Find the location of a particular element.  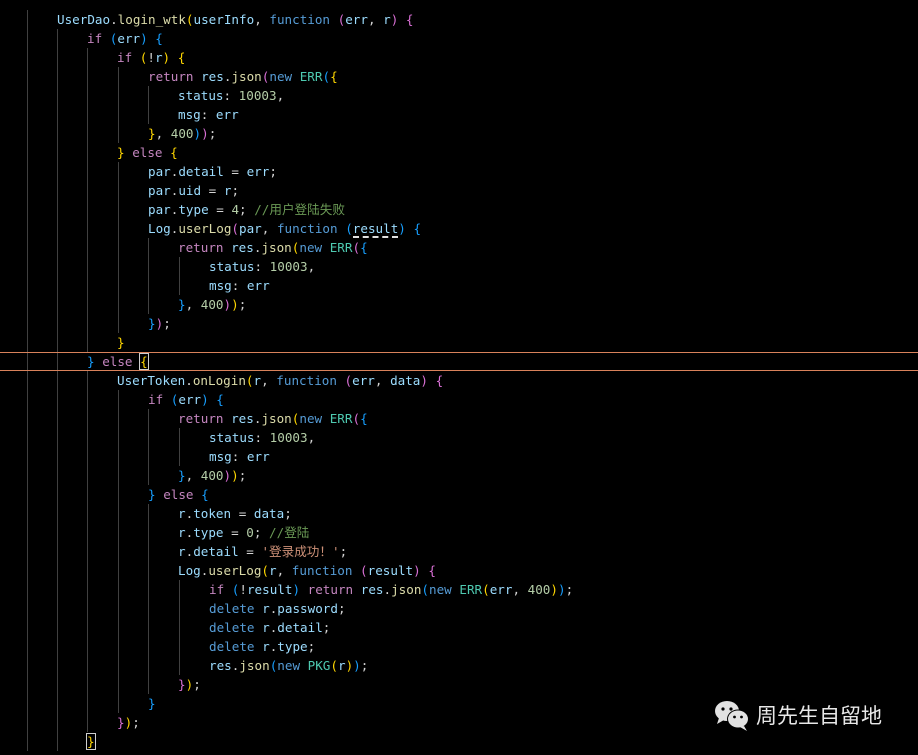

code-token: par is located at coordinates (159, 209).